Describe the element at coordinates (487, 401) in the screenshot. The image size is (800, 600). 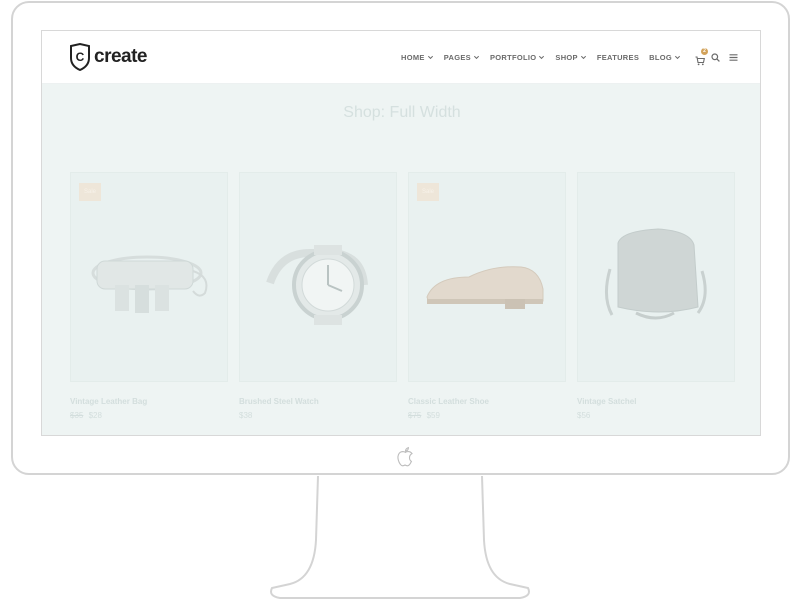
I see `product-name: Classic Leather Shoe` at that location.